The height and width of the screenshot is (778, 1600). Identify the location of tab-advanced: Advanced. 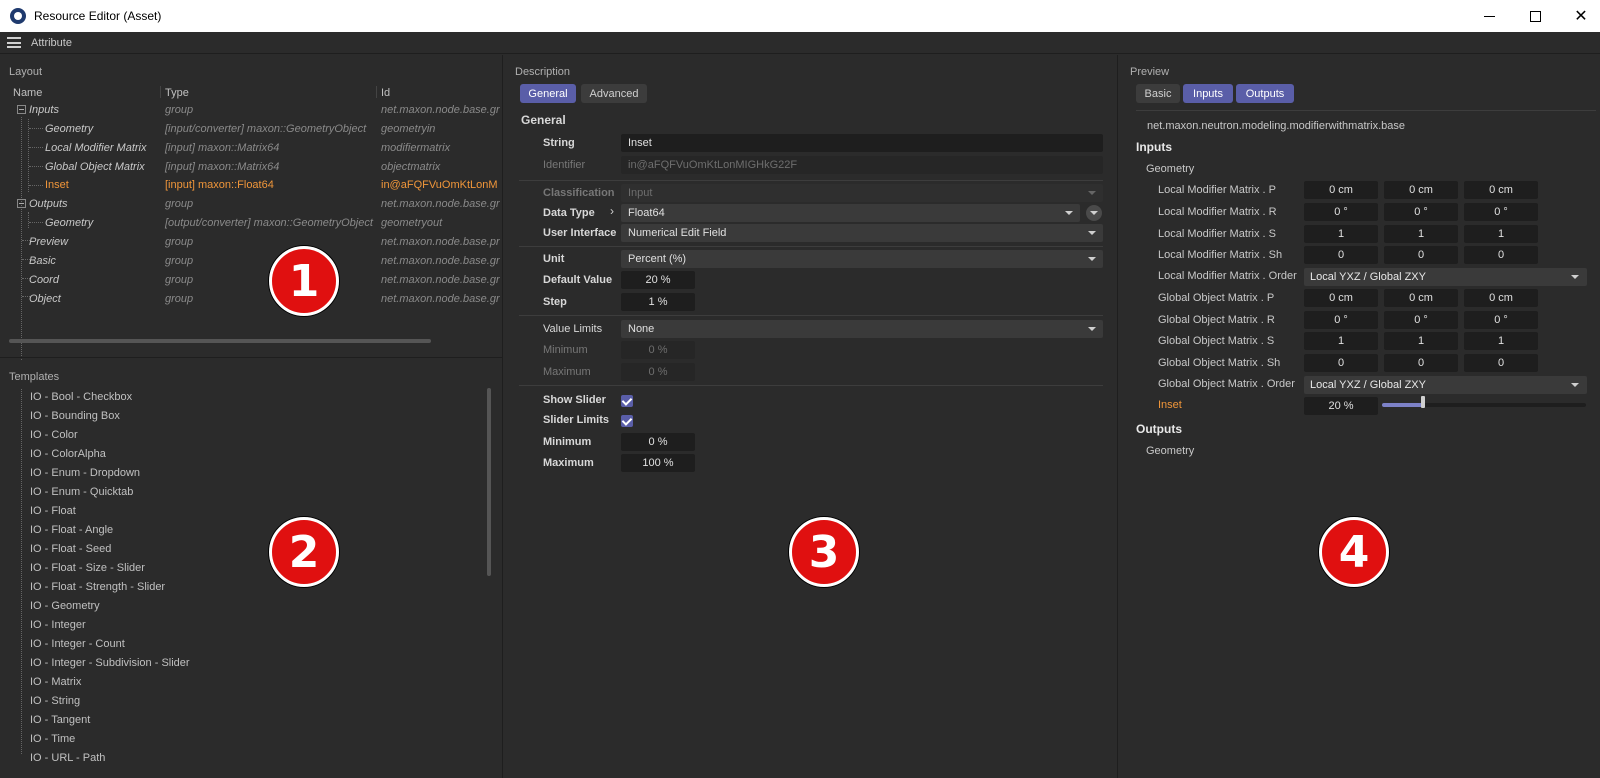
(614, 93).